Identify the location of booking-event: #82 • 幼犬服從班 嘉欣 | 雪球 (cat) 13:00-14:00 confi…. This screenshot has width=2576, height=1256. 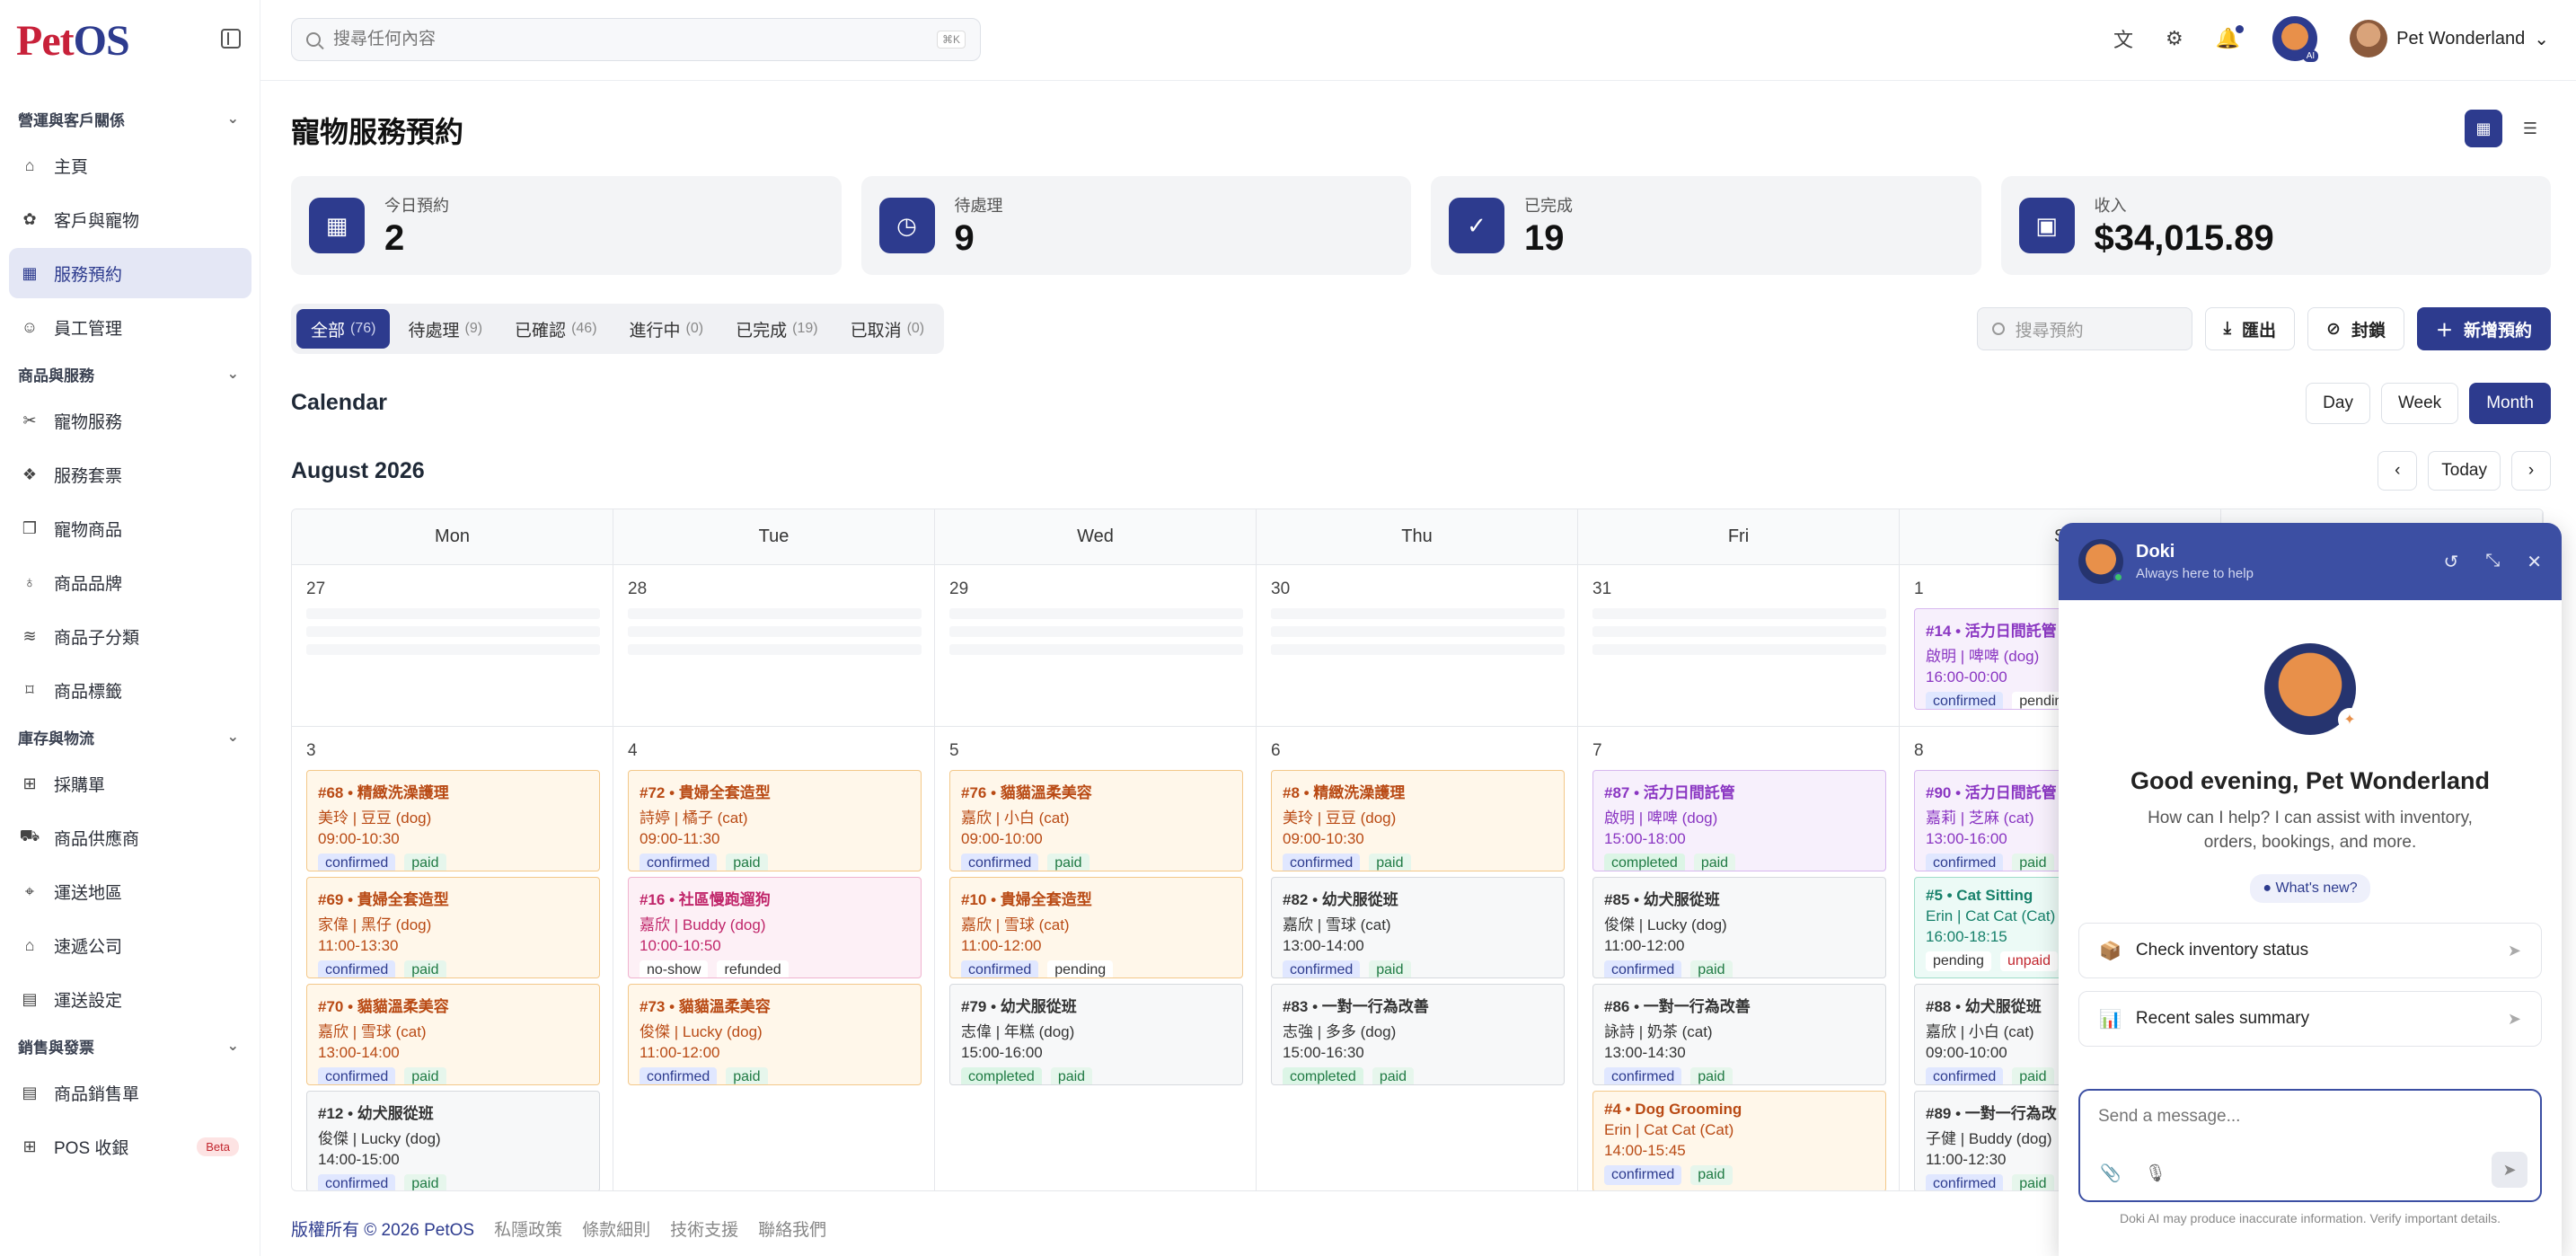
(1418, 927).